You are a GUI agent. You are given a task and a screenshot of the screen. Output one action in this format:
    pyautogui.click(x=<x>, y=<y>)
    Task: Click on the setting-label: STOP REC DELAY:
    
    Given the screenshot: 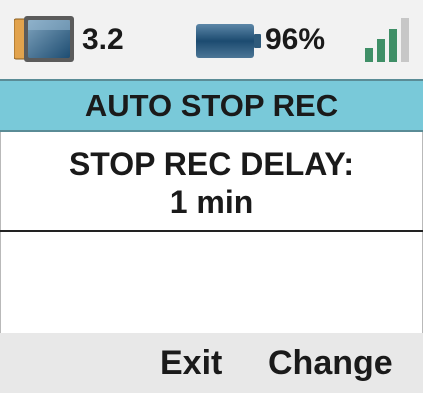 What is the action you would take?
    pyautogui.click(x=211, y=164)
    